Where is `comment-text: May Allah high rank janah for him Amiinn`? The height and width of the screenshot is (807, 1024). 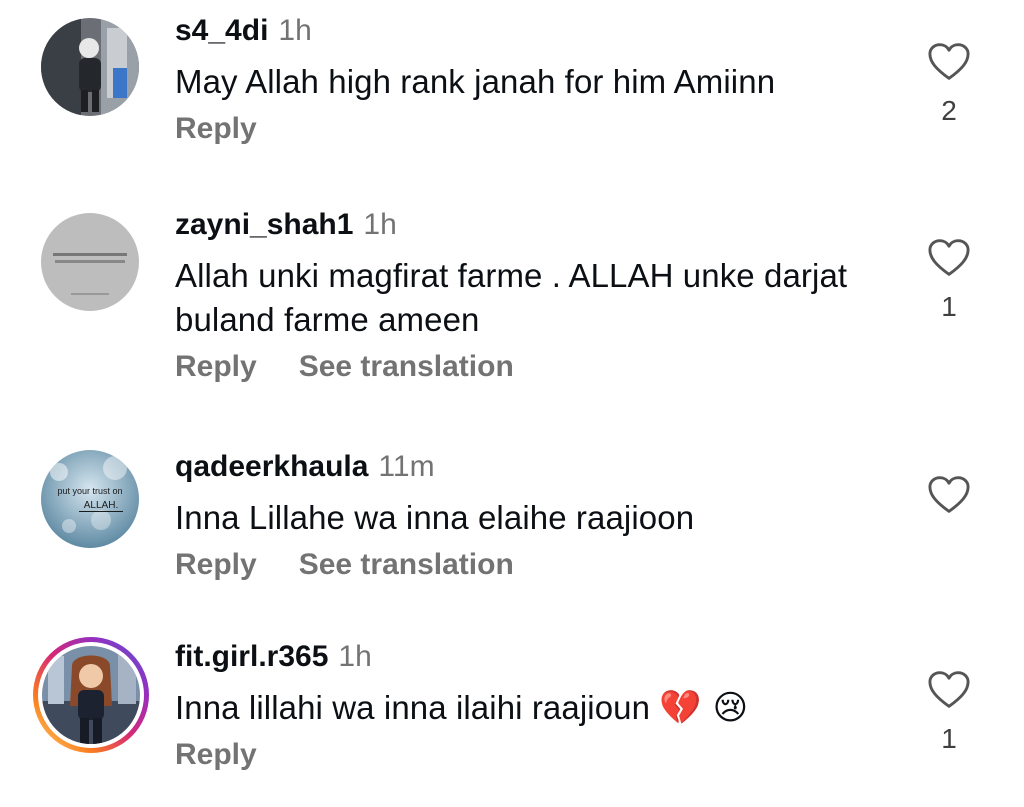
comment-text: May Allah high rank janah for him Amiinn is located at coordinates (475, 81).